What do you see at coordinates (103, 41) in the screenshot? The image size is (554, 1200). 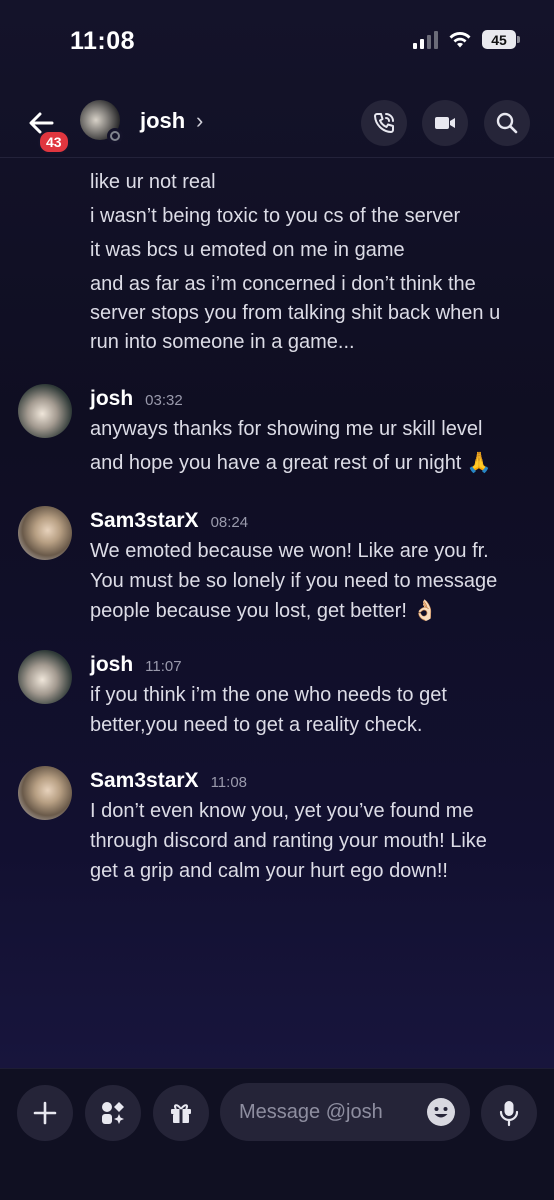 I see `status-time: 11:08` at bounding box center [103, 41].